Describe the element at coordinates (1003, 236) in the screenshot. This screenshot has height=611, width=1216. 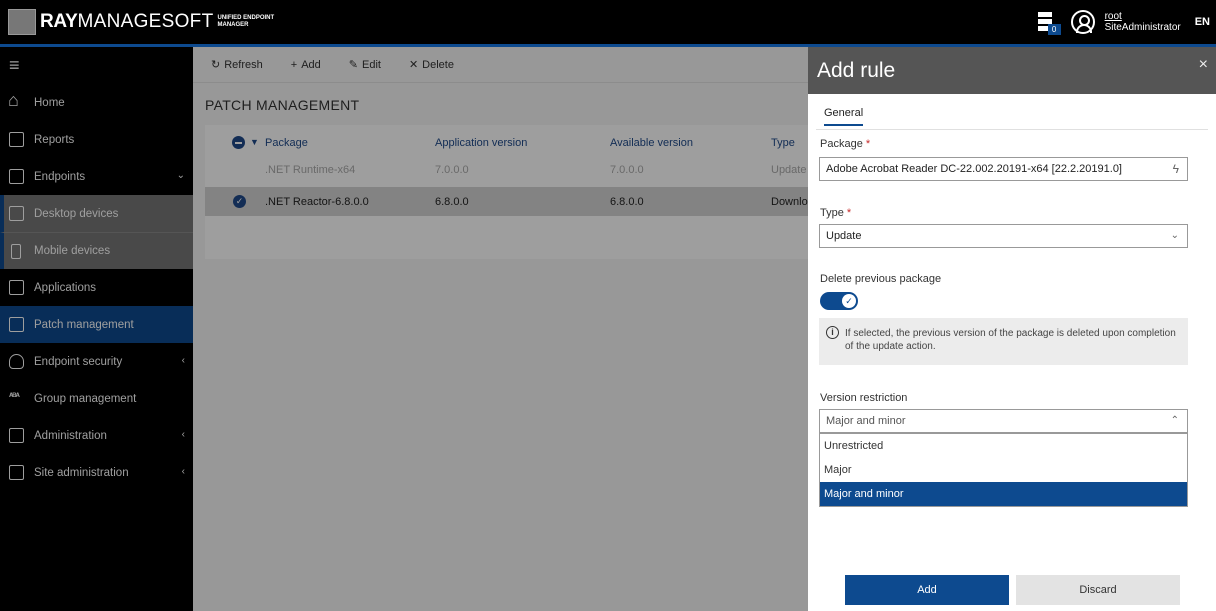
I see `type-select: Update ⌄` at that location.